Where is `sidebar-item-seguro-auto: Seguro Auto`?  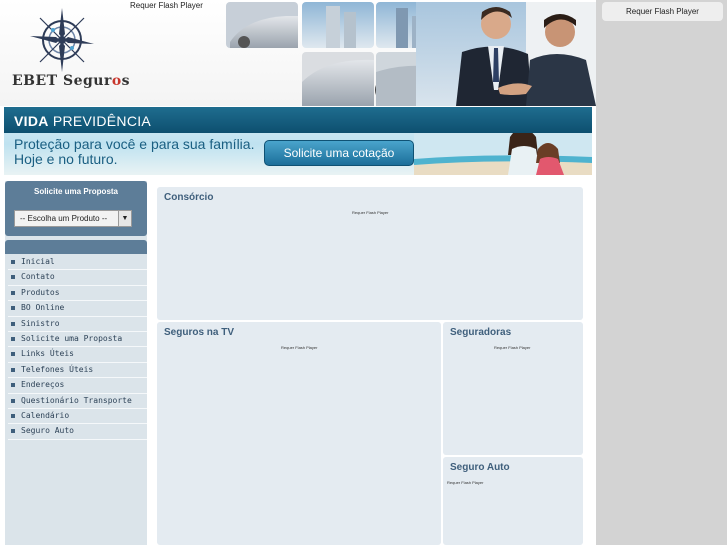
sidebar-item-seguro-auto: Seguro Auto is located at coordinates (77, 432).